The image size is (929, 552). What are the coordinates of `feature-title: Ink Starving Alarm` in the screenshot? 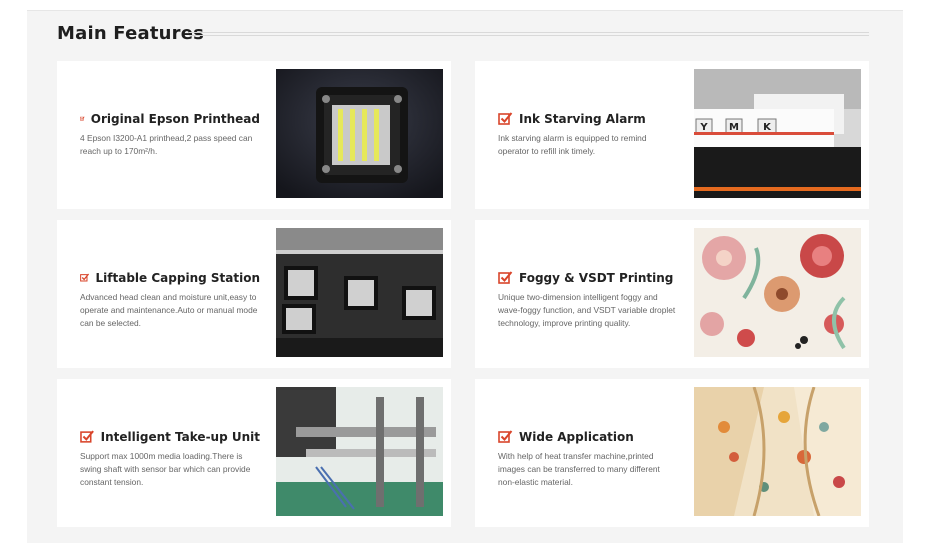 It's located at (582, 118).